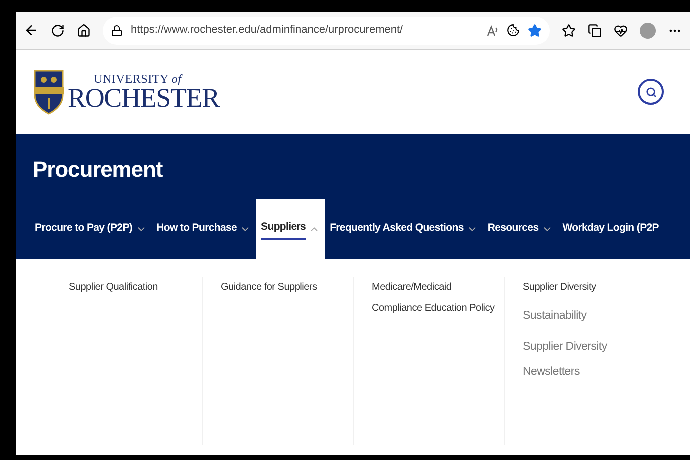 The width and height of the screenshot is (690, 460). I want to click on address-bar: https://www.rochester.edu/adminfinance/urprocurement/, so click(326, 30).